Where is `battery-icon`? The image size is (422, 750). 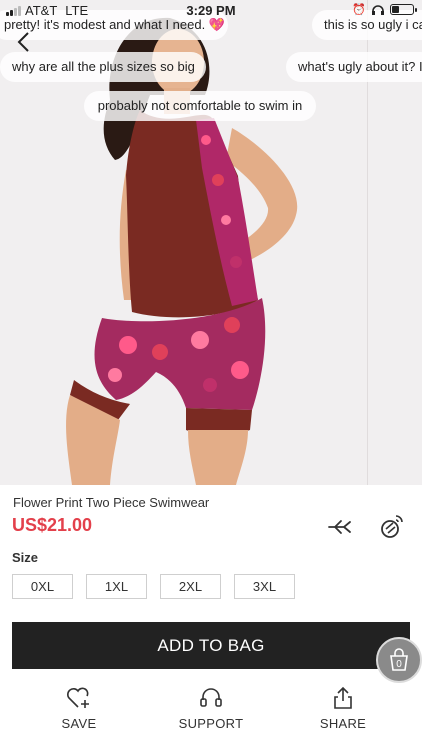
battery-icon is located at coordinates (403, 9).